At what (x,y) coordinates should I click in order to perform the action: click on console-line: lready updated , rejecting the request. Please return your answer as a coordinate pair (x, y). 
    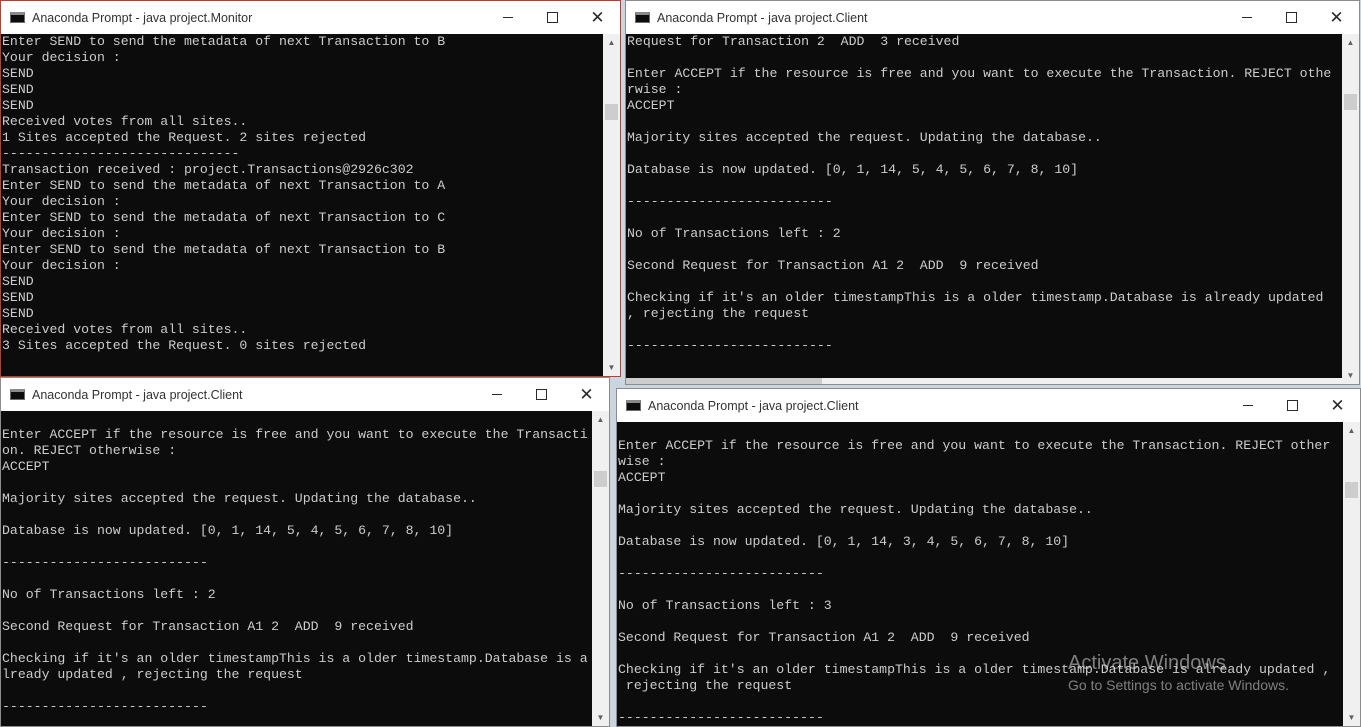
    Looking at the image, I should click on (152, 674).